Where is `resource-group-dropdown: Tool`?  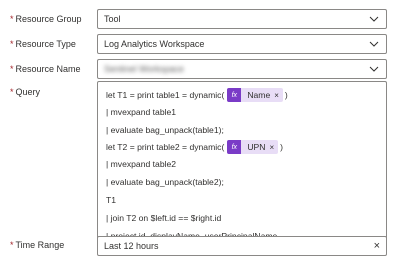 resource-group-dropdown: Tool is located at coordinates (242, 19).